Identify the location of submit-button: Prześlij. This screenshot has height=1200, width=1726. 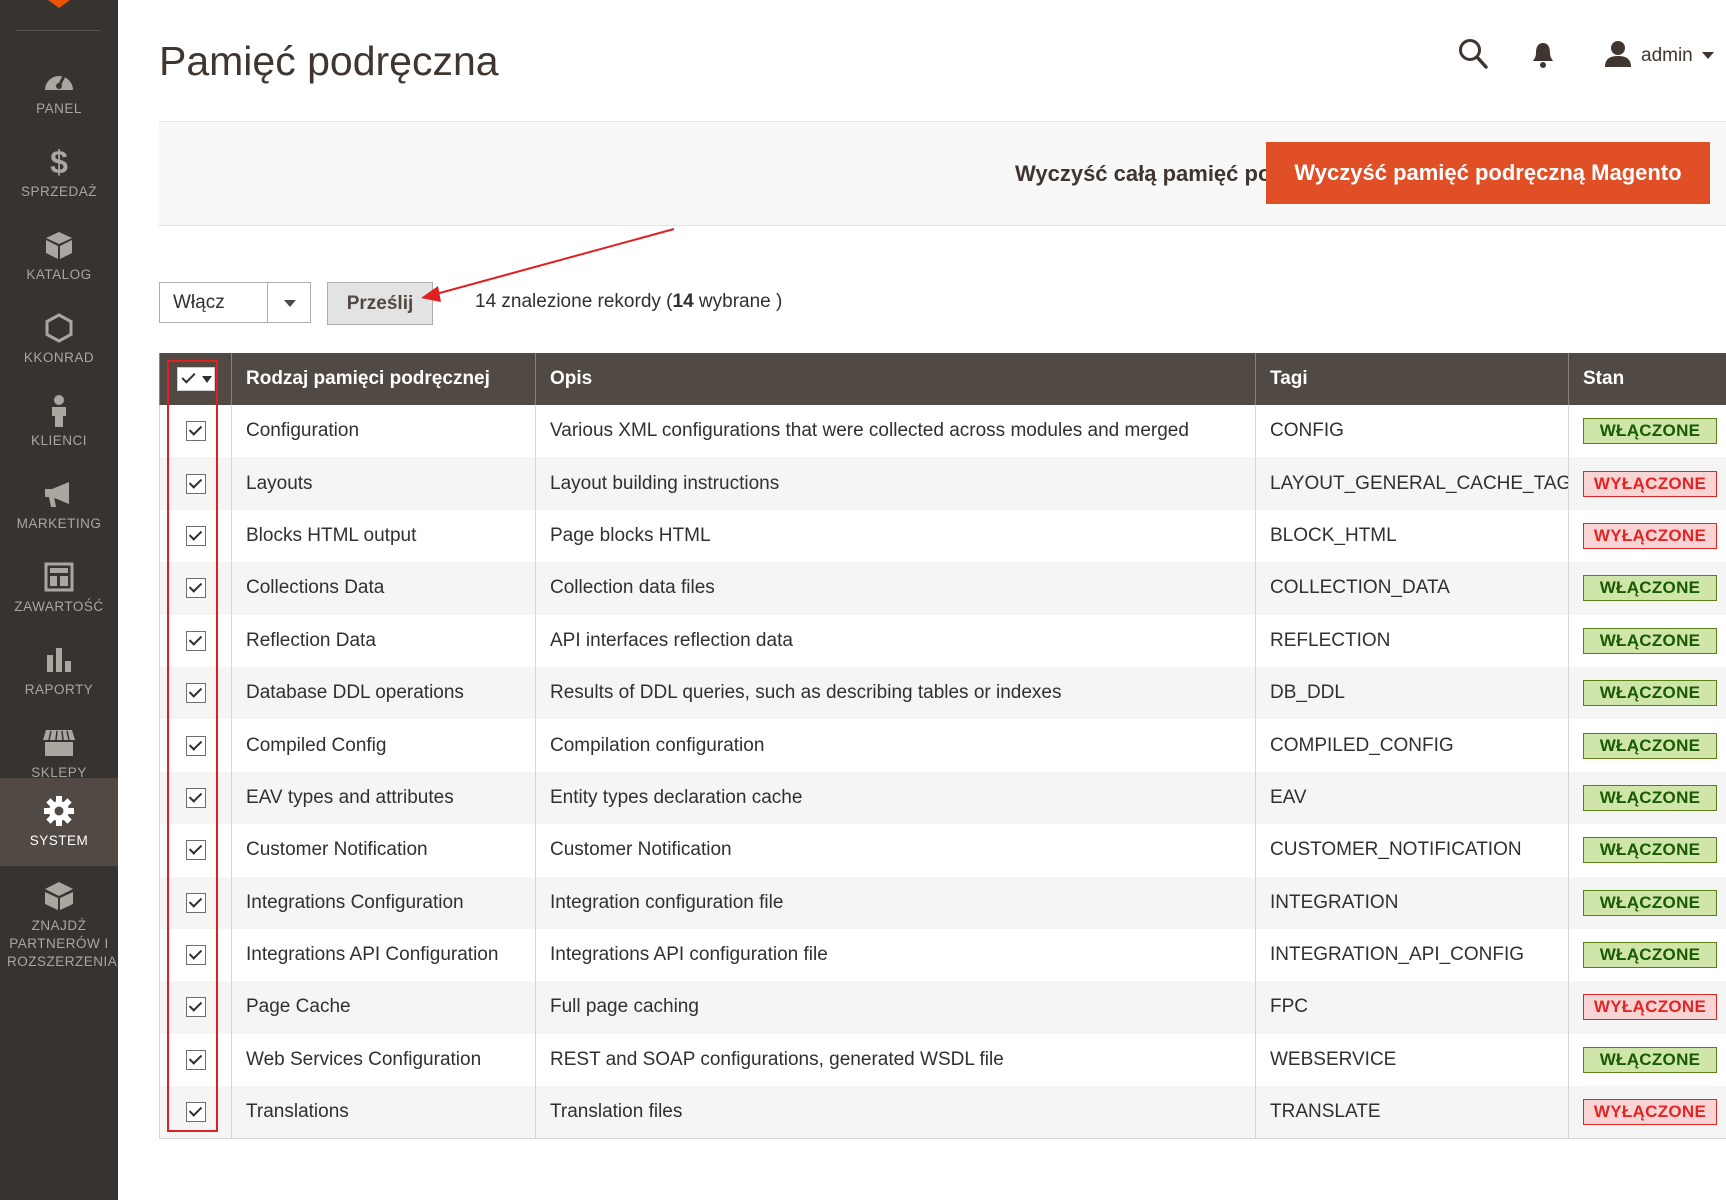
(380, 303).